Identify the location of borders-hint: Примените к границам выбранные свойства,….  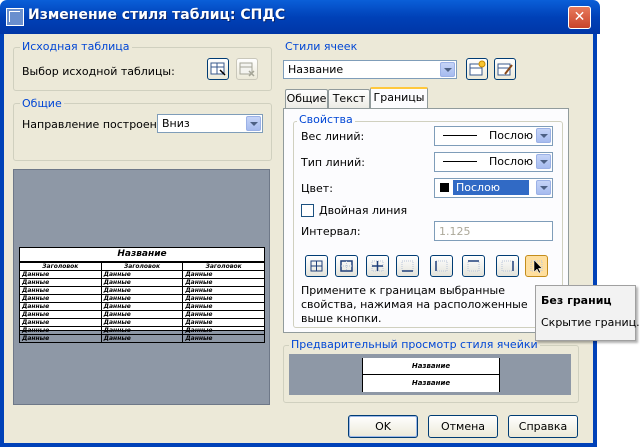
(414, 304).